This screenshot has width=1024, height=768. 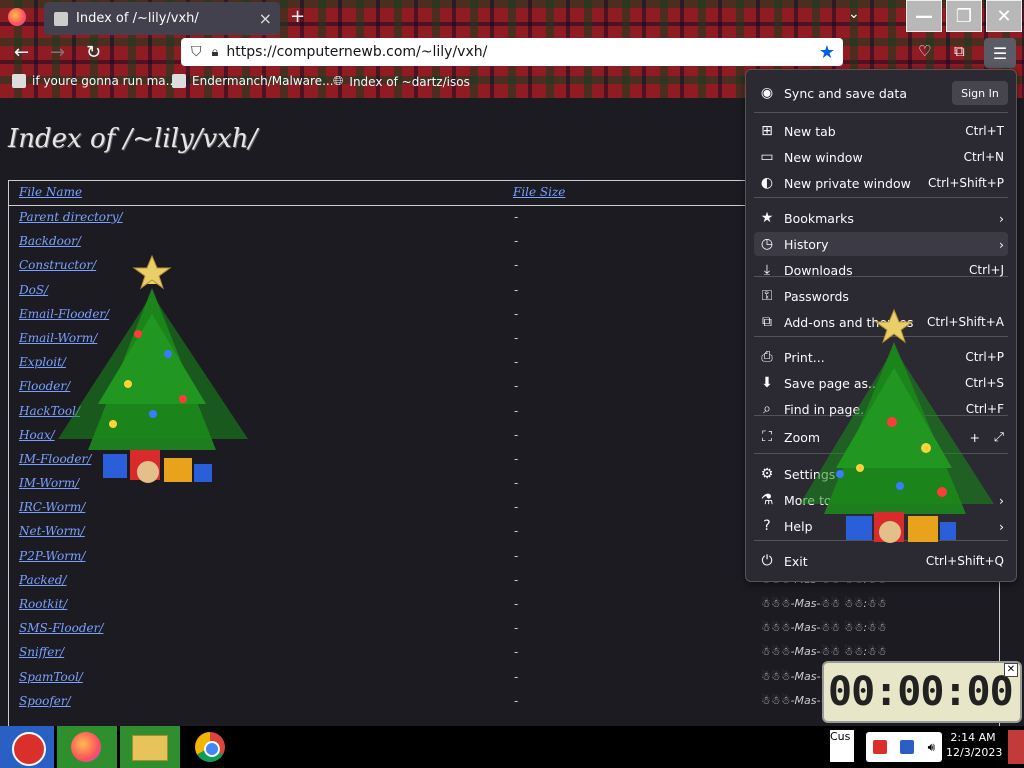 What do you see at coordinates (881, 218) in the screenshot?
I see `menu-item-bookmarks: ★ Bookmarks ›` at bounding box center [881, 218].